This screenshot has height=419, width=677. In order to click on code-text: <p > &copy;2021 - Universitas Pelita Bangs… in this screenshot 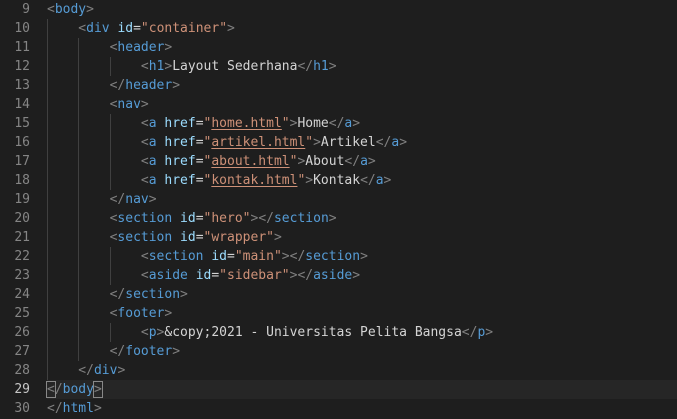, I will do `click(317, 332)`.